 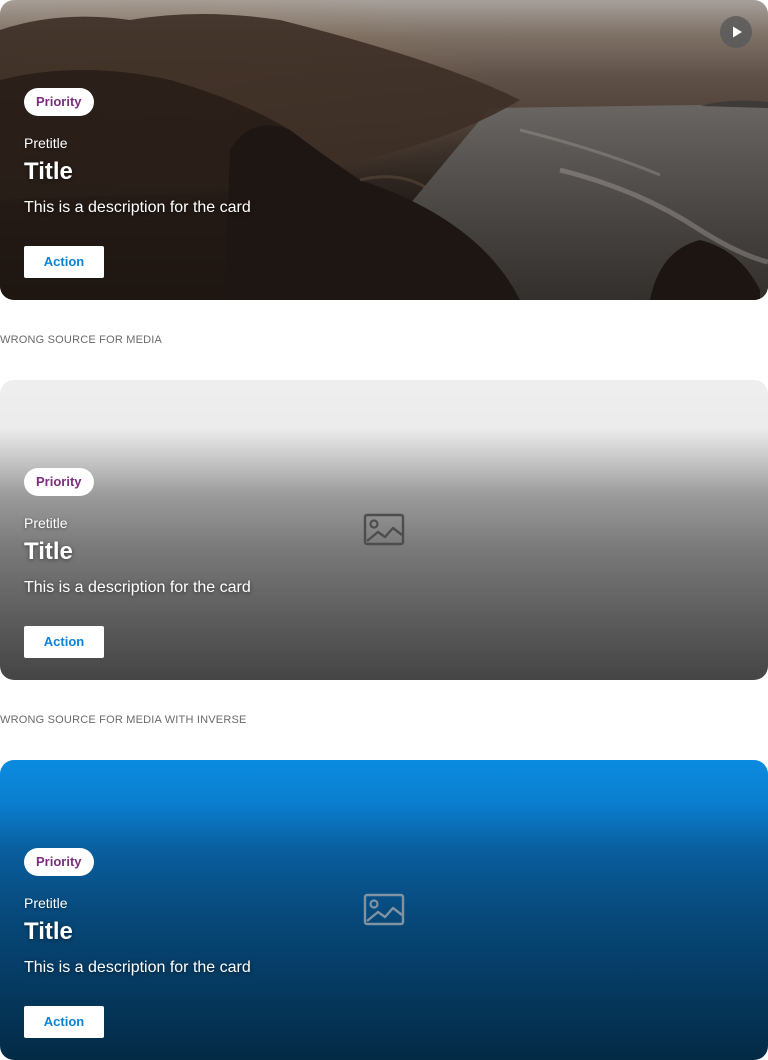 I want to click on section-label-wrong-source: WRONG SOURCE FOR MEDIA, so click(x=81, y=340).